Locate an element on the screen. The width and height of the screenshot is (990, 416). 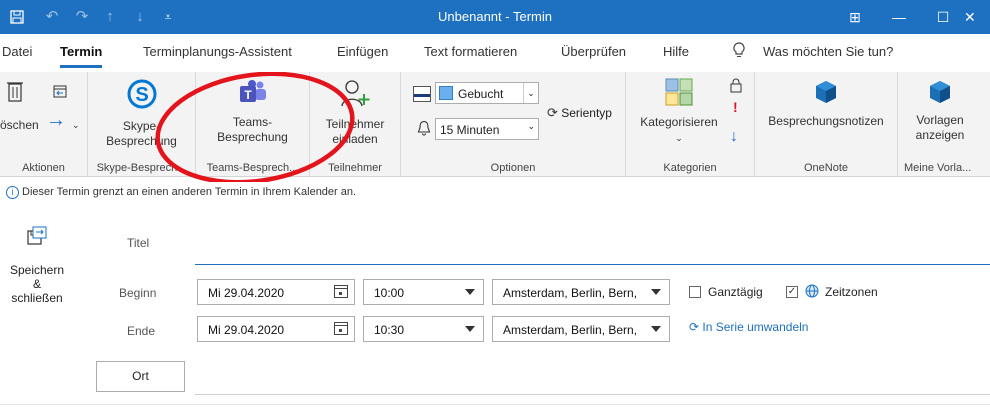
start-timezone-value: Amsterdam, Berlin, Bern, is located at coordinates (570, 293).